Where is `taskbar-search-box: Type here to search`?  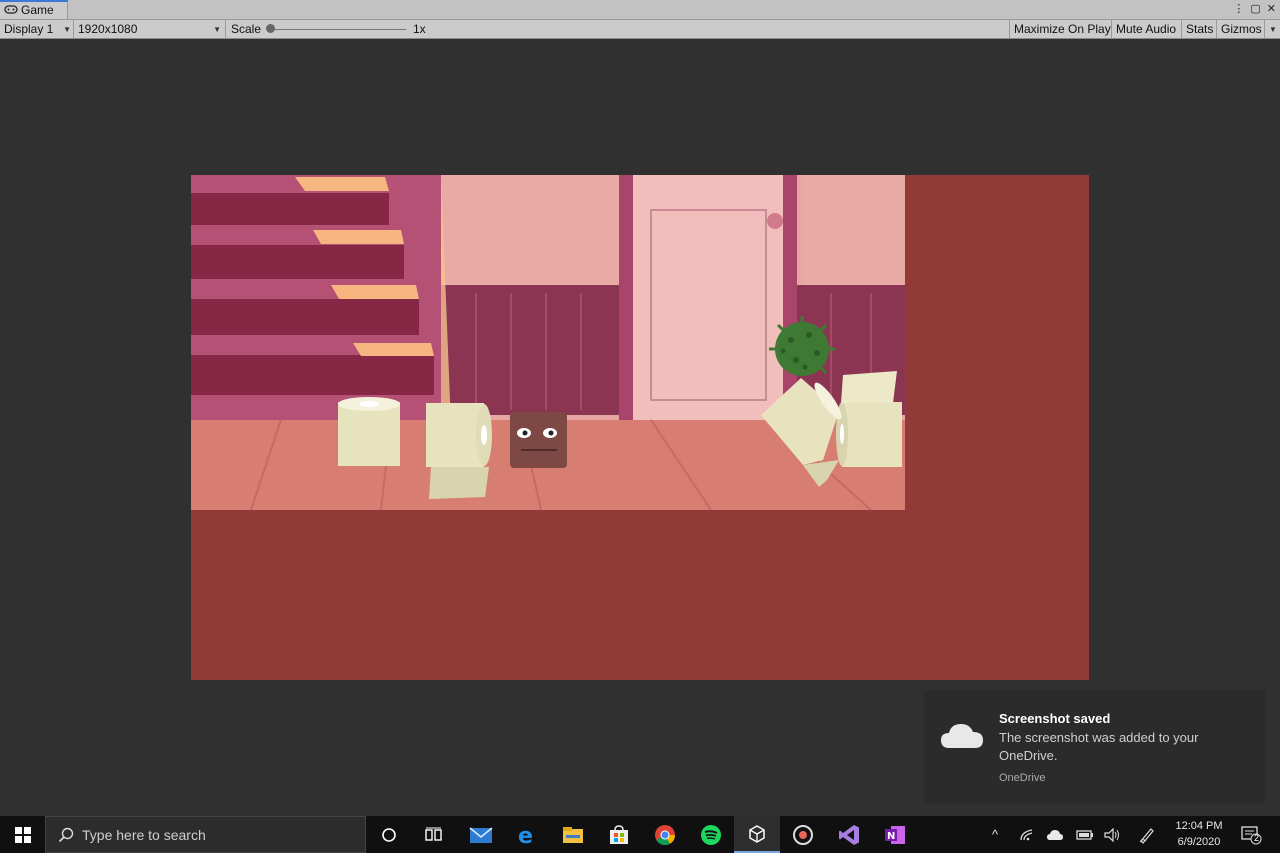
taskbar-search-box: Type here to search is located at coordinates (205, 834).